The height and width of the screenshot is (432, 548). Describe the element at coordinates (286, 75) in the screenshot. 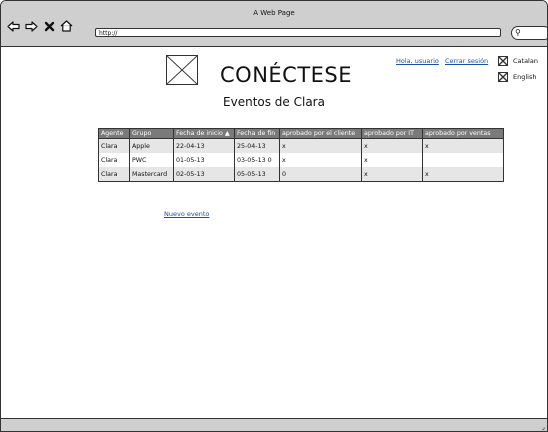

I see `page-title: CONÉCTESE` at that location.